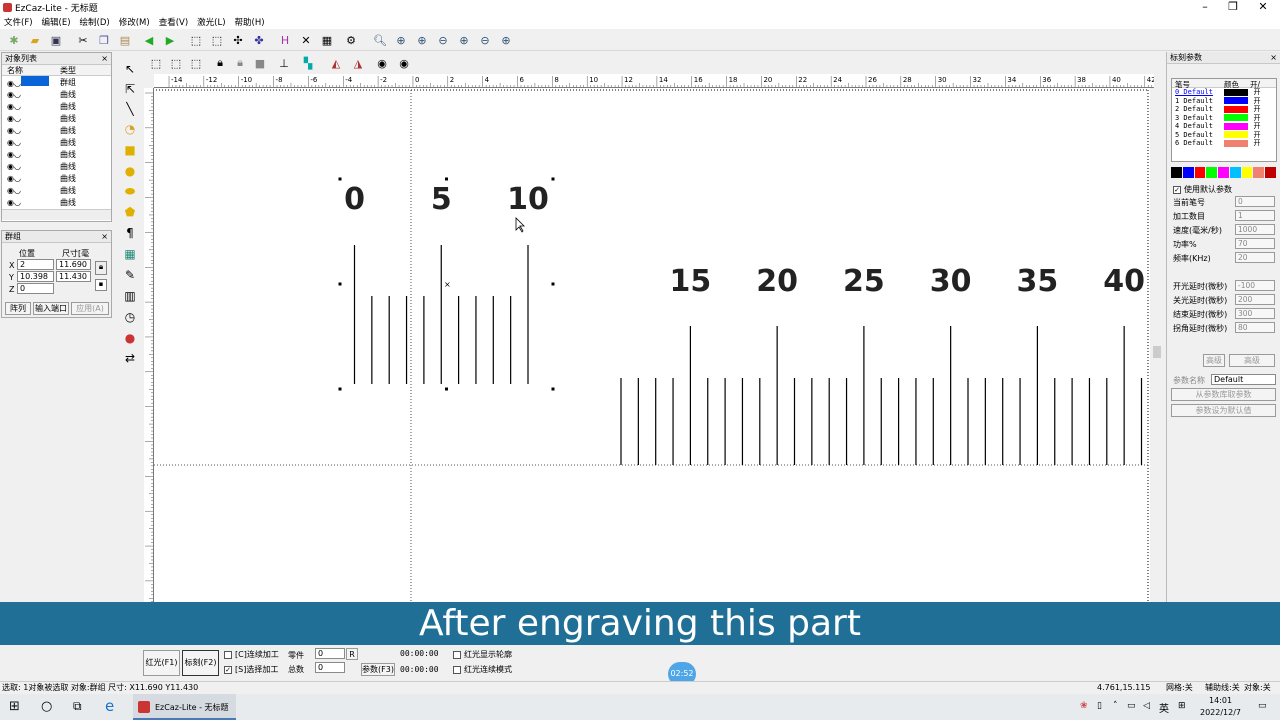 The image size is (1280, 720). I want to click on param-field: -100, so click(1255, 285).